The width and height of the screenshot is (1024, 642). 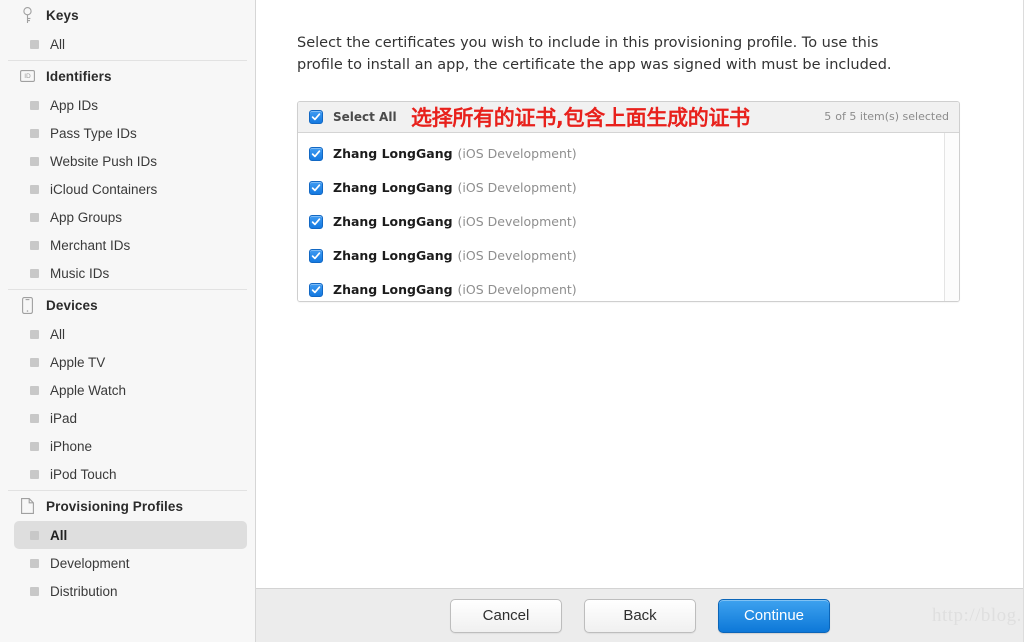 I want to click on svg-text: ID, so click(x=27, y=76).